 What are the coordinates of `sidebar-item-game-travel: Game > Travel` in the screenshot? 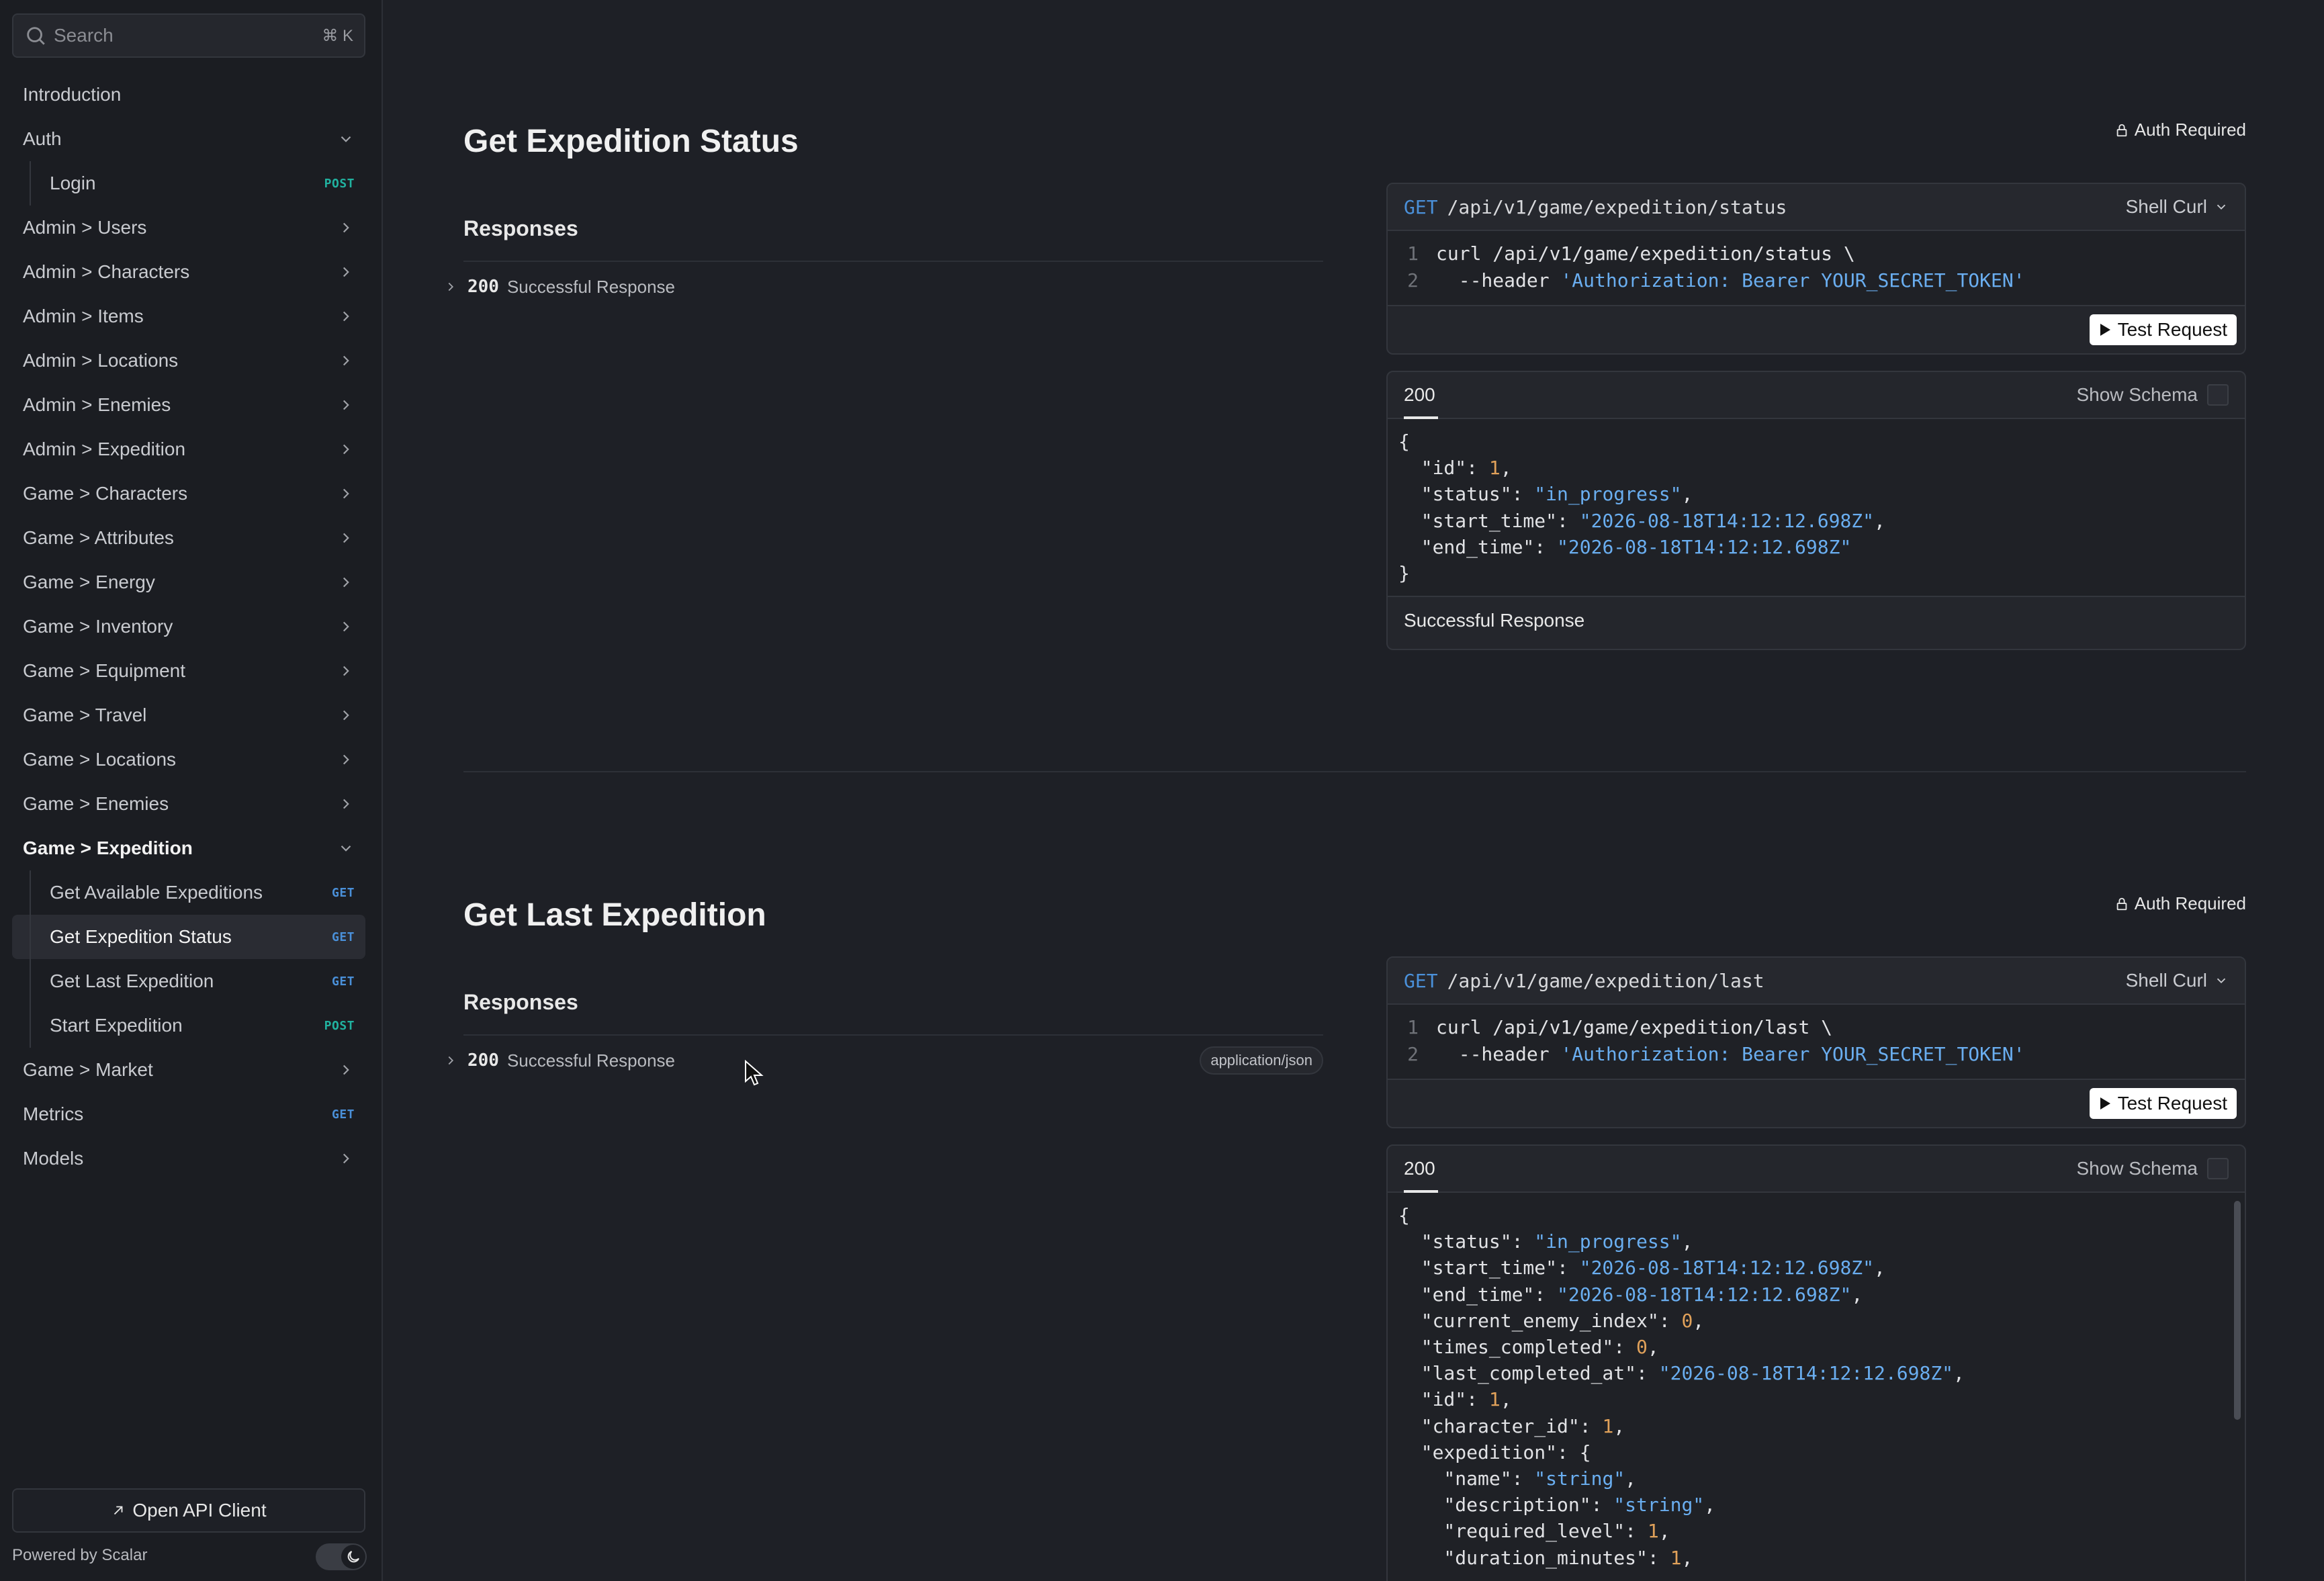 It's located at (188, 715).